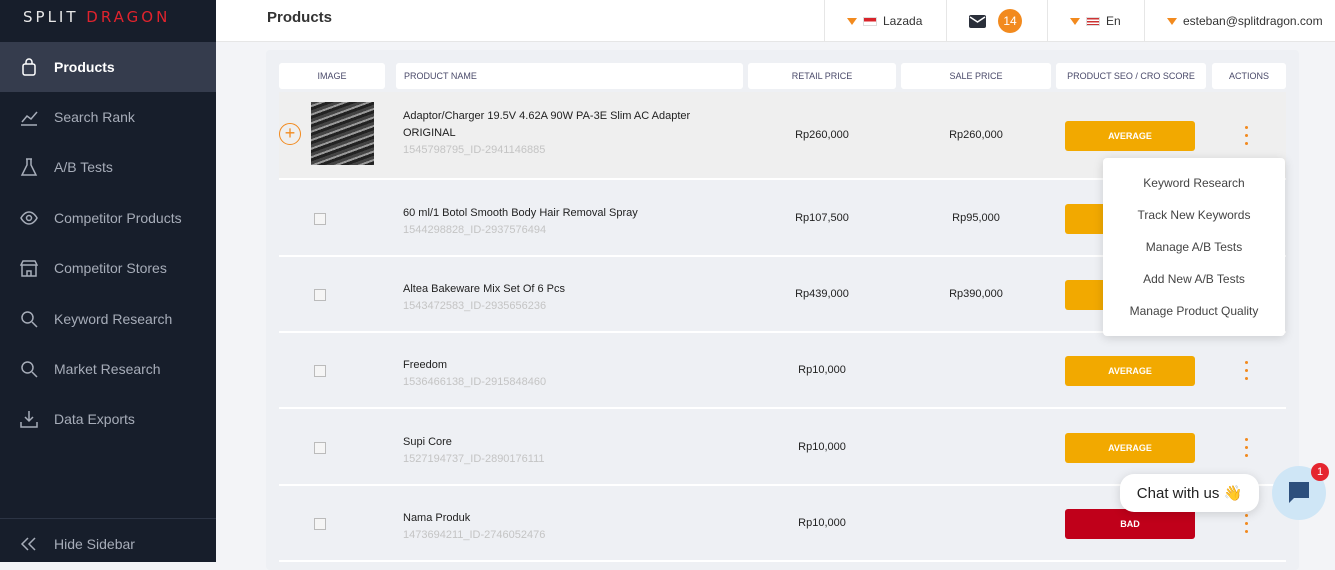 Image resolution: width=1335 pixels, height=570 pixels. Describe the element at coordinates (822, 217) in the screenshot. I see `retail-price: Rp107,500` at that location.